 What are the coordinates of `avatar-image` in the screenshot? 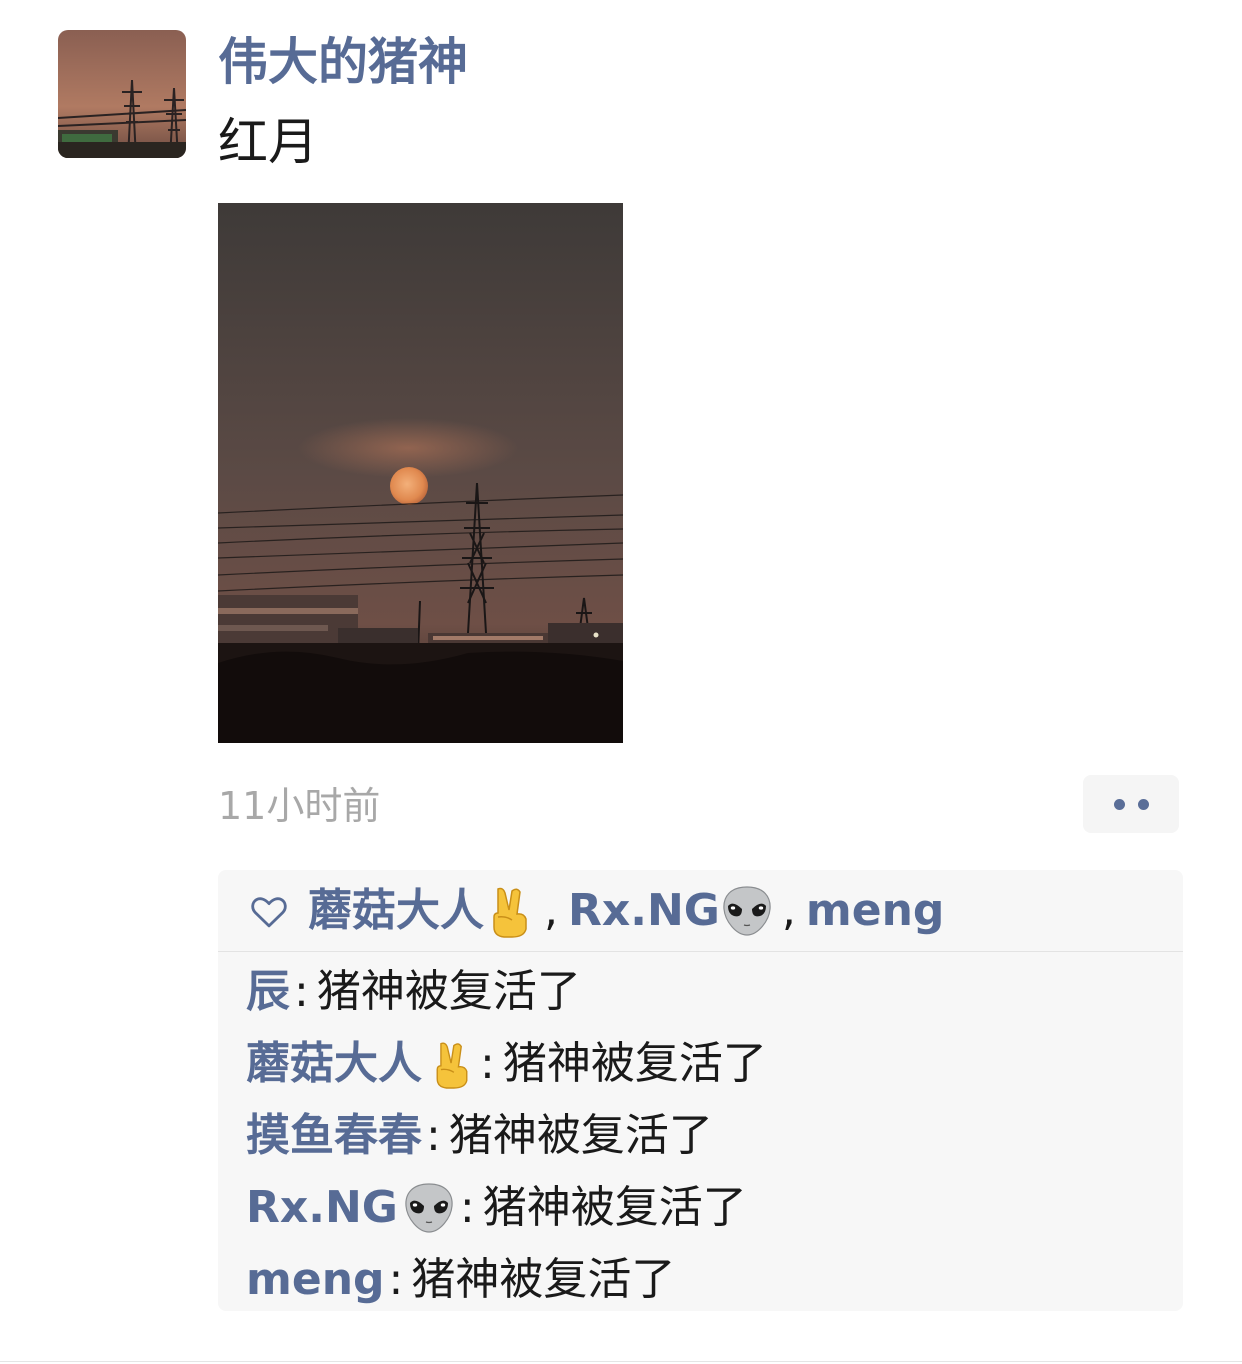 It's located at (122, 94).